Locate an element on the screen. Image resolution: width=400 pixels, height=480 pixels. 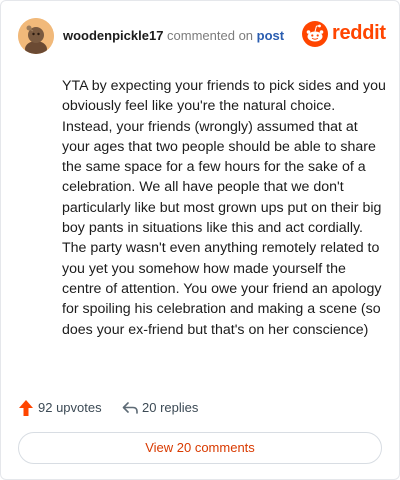
reply-count: 20 replies is located at coordinates (170, 407).